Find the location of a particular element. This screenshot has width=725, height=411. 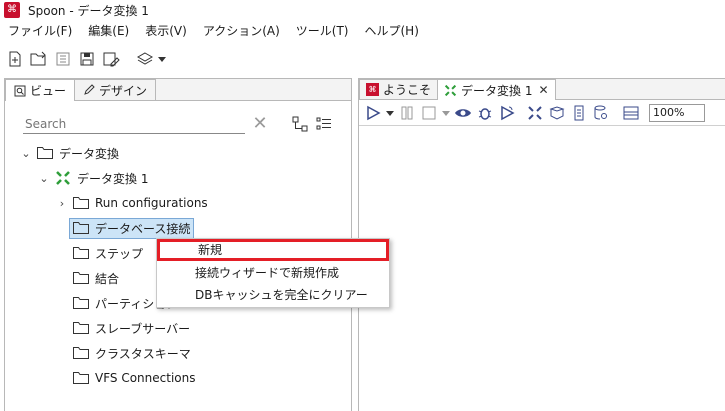

tab-transformation-1: データ変換 1 ✕ is located at coordinates (496, 89).